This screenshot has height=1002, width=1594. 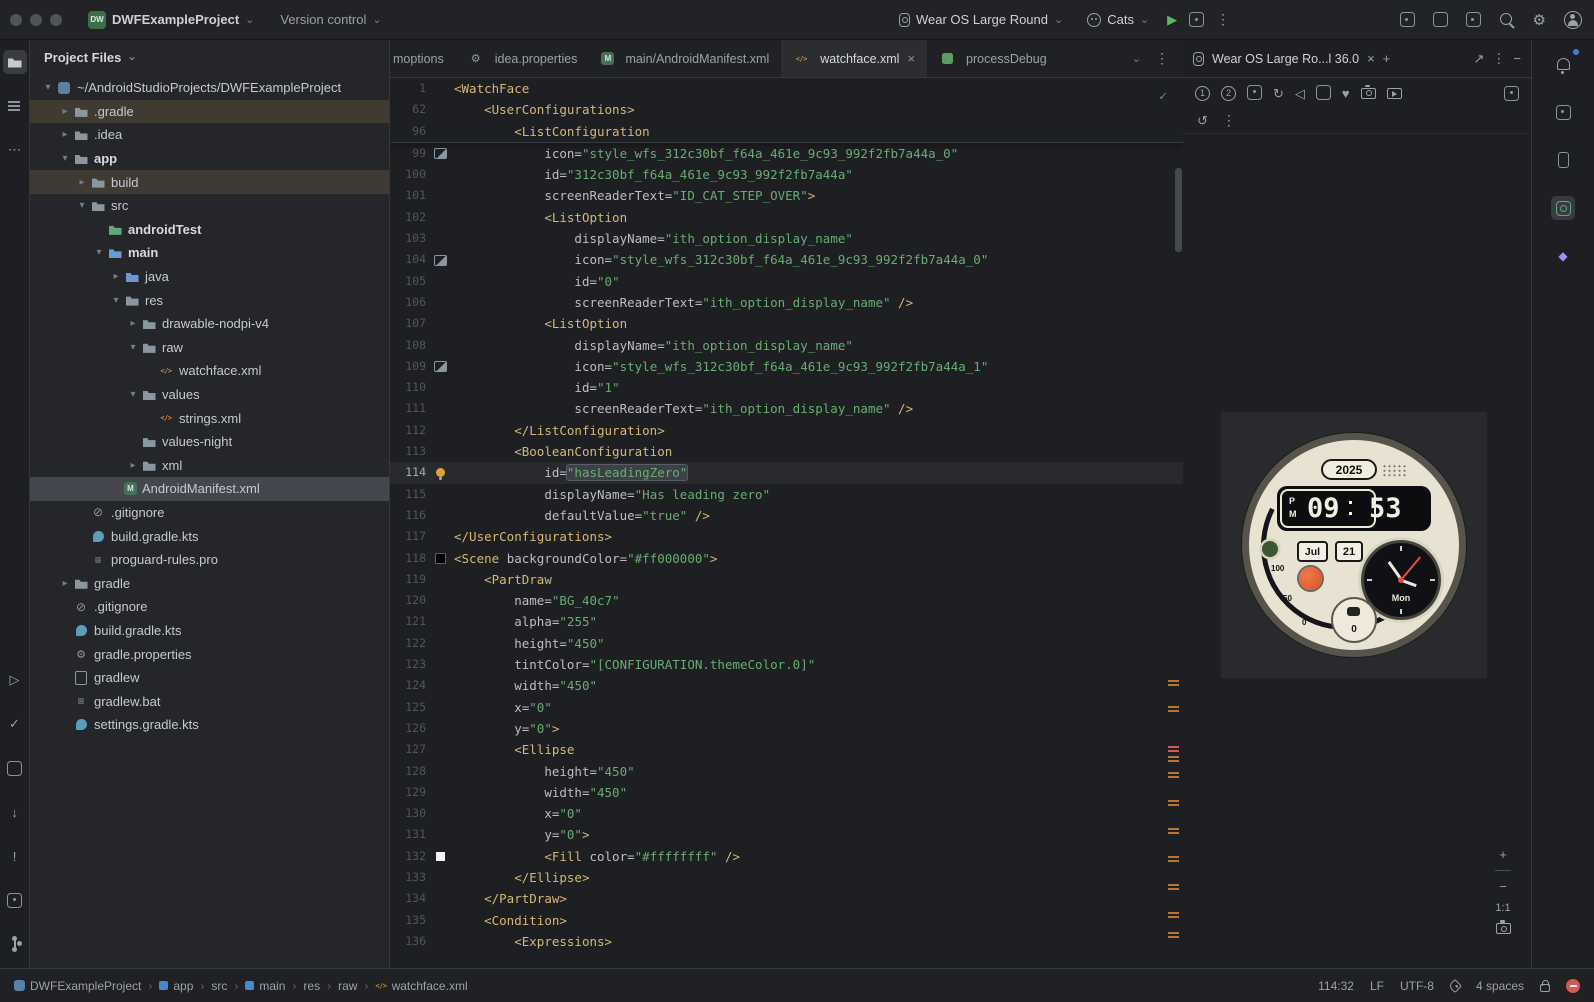 I want to click on editor-tab-watchface-xml: </> watchface.xml ×, so click(x=854, y=58).